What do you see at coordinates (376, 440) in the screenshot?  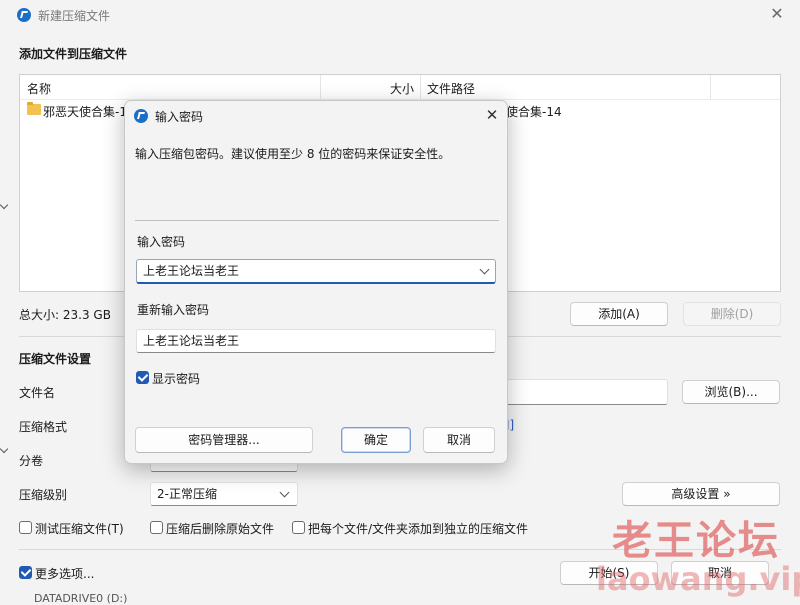 I see `ok-button: 确定` at bounding box center [376, 440].